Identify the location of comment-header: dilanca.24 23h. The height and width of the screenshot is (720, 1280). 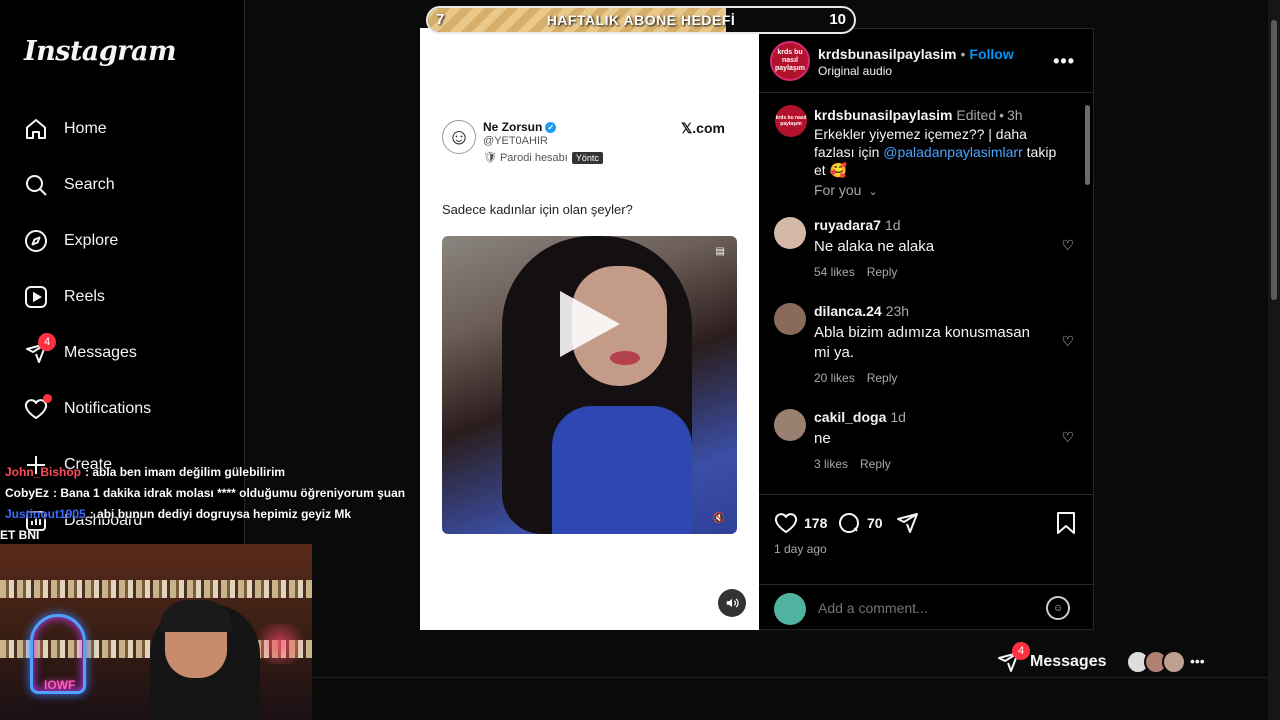
(861, 311).